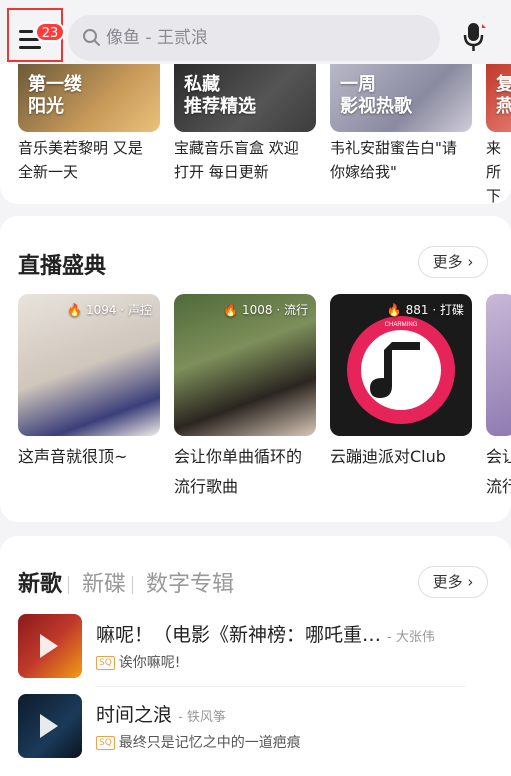 This screenshot has height=776, width=511. I want to click on live-caption: 云蹦迪派对Club, so click(404, 457).